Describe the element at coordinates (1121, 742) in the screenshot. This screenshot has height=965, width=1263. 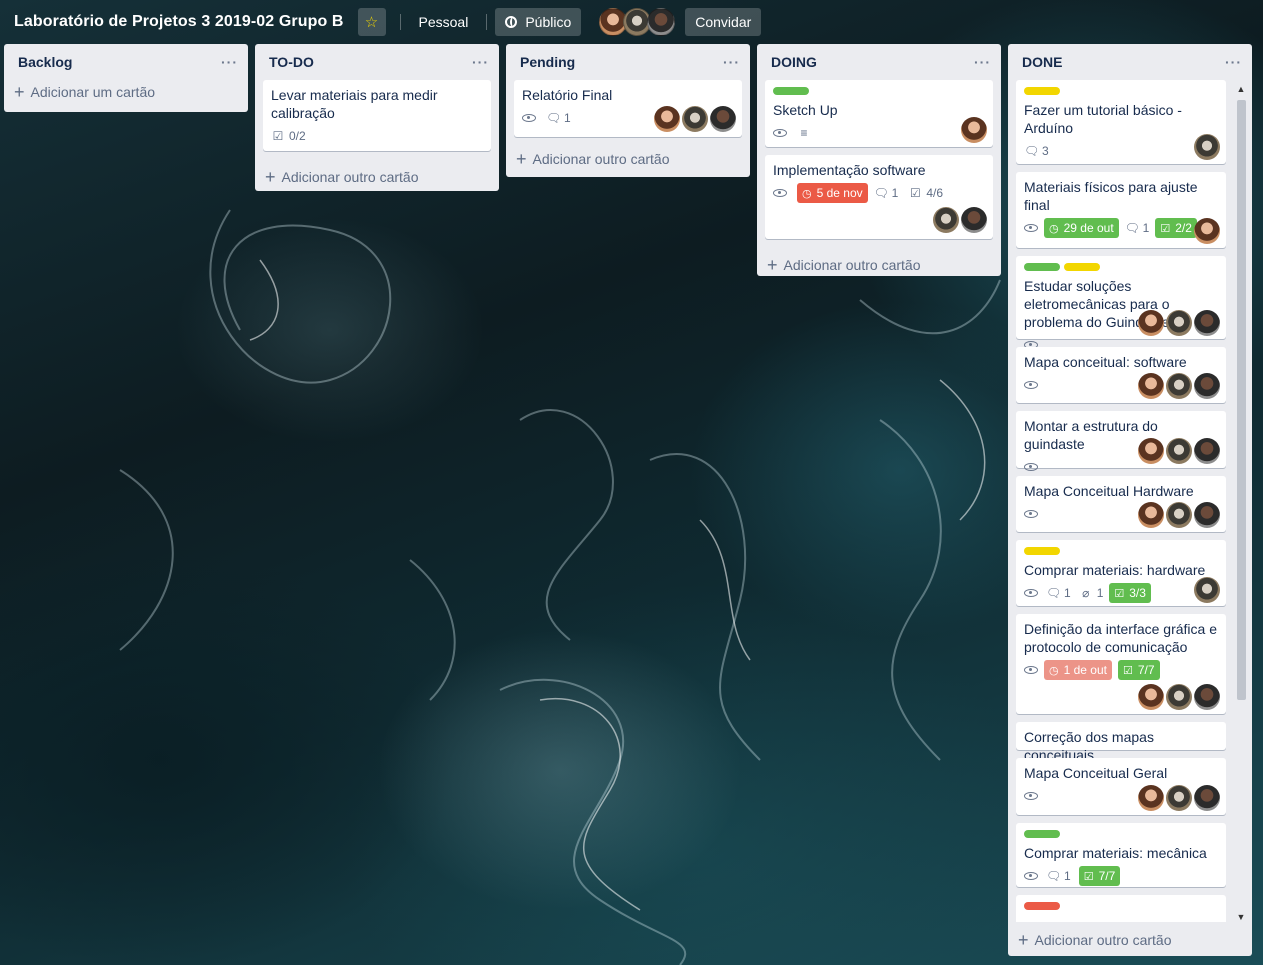
I see `card: Correção dos mapas conceituais` at that location.